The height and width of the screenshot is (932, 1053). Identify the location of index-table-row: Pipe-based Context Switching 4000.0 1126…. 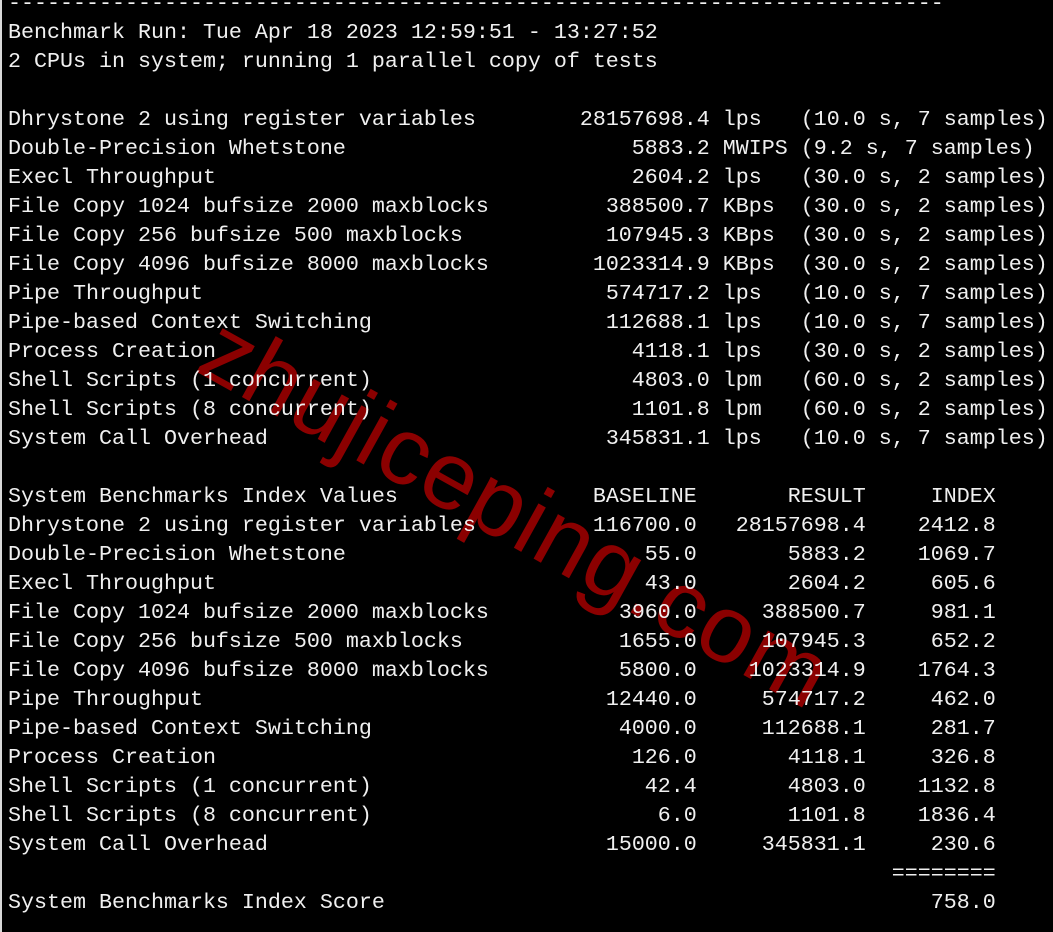
(528, 728).